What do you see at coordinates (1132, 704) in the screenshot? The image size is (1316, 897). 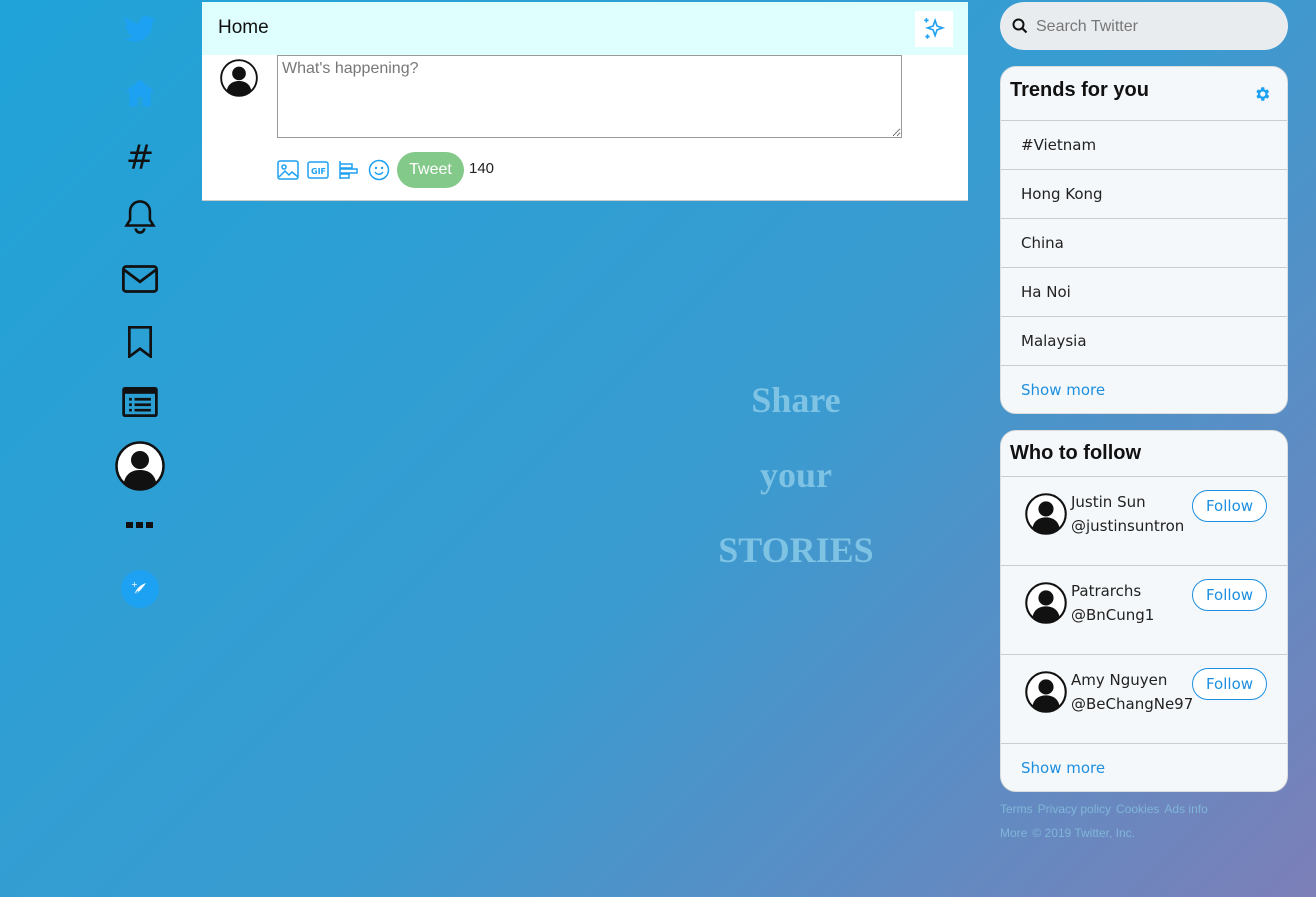 I see `follow-handle: @BeChangNe97` at bounding box center [1132, 704].